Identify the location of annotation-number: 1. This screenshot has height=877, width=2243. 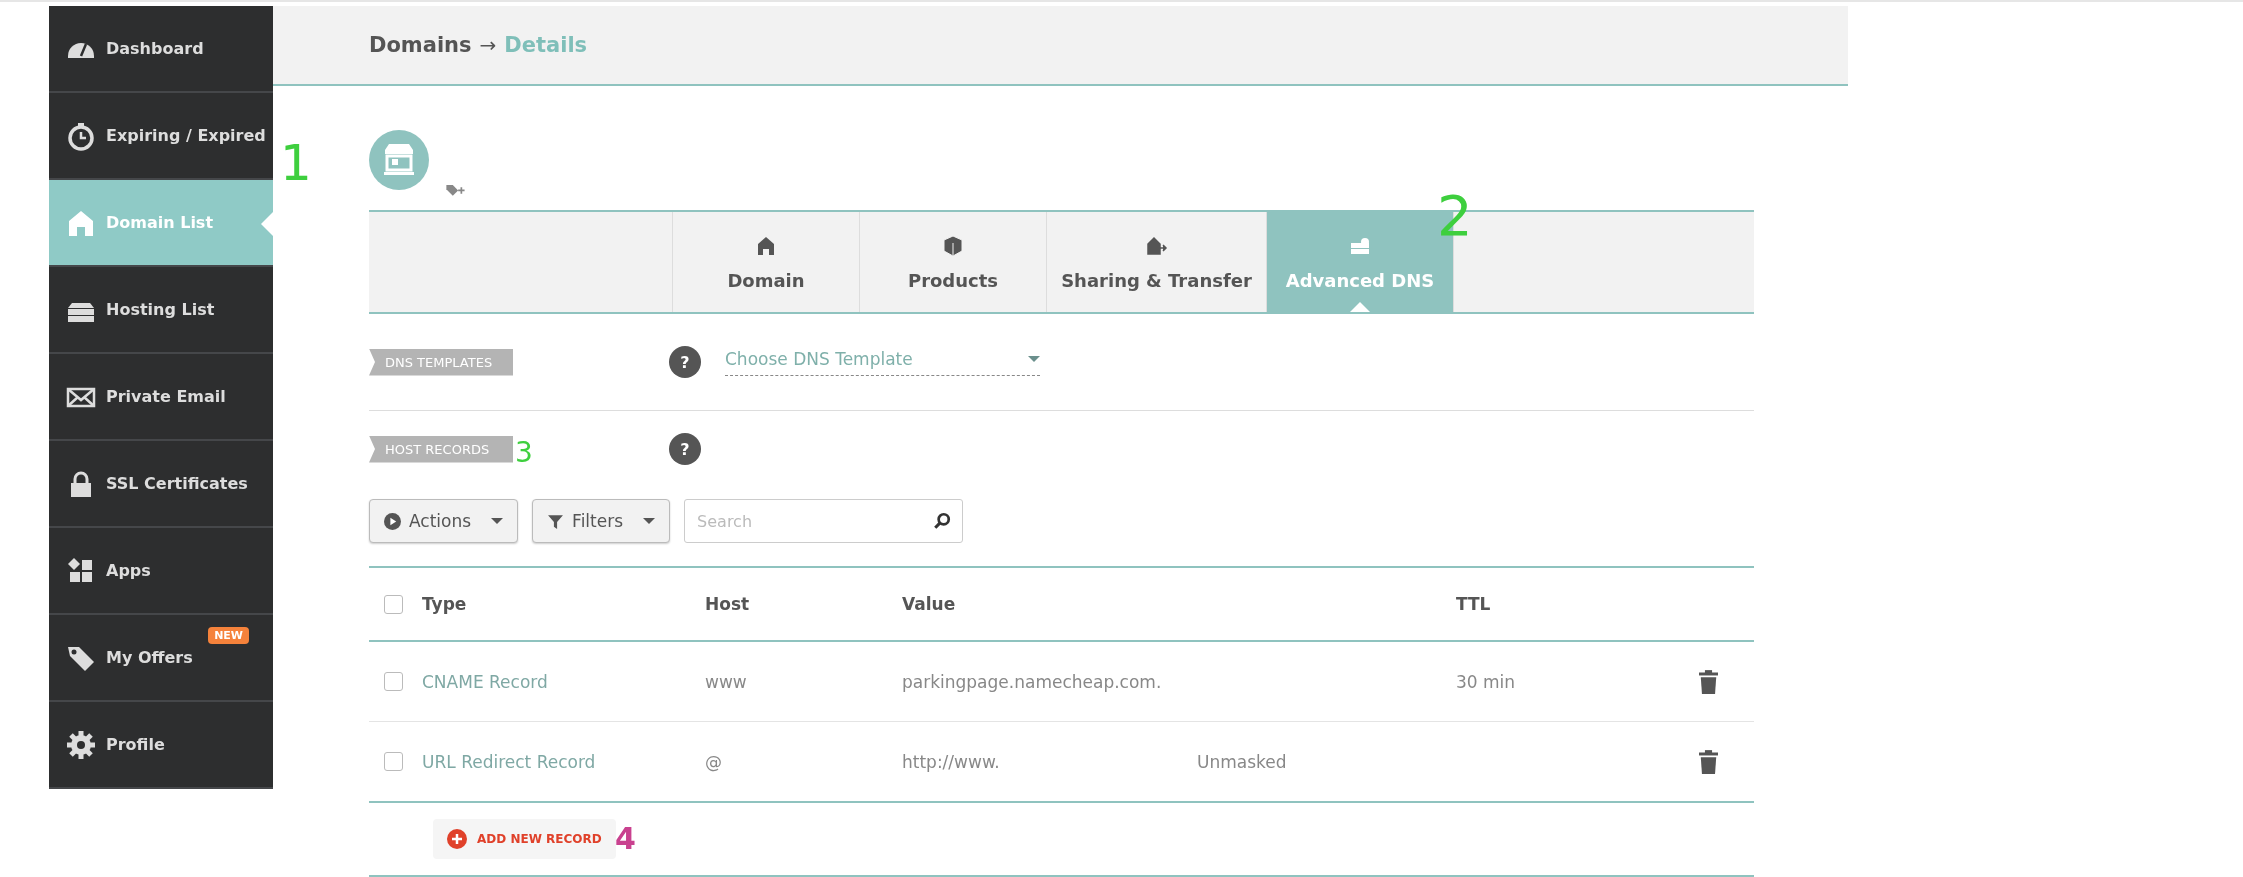
(296, 163).